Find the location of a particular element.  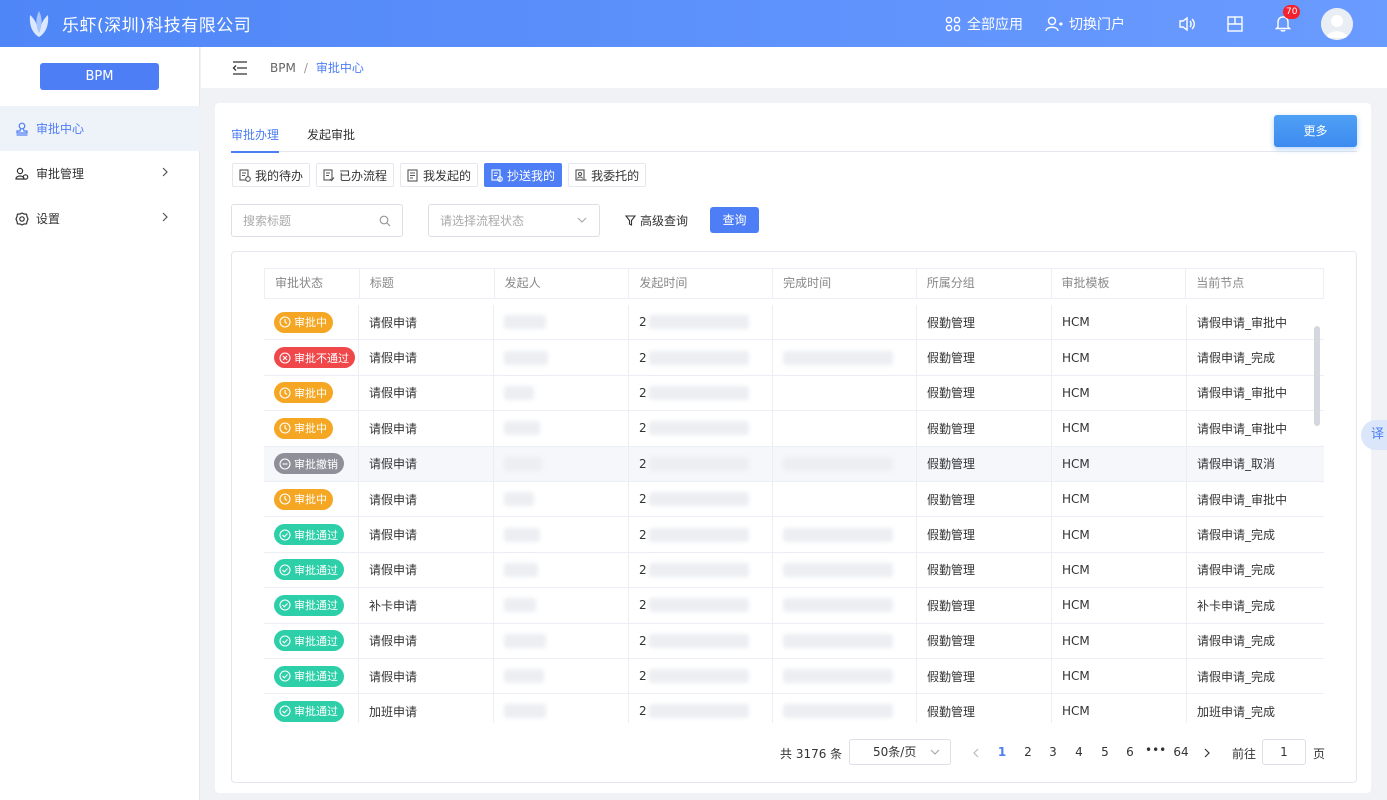

table-row: 审批通过 补卡申请 2 假勤管理 HCM 补卡申请_完成 is located at coordinates (794, 606).